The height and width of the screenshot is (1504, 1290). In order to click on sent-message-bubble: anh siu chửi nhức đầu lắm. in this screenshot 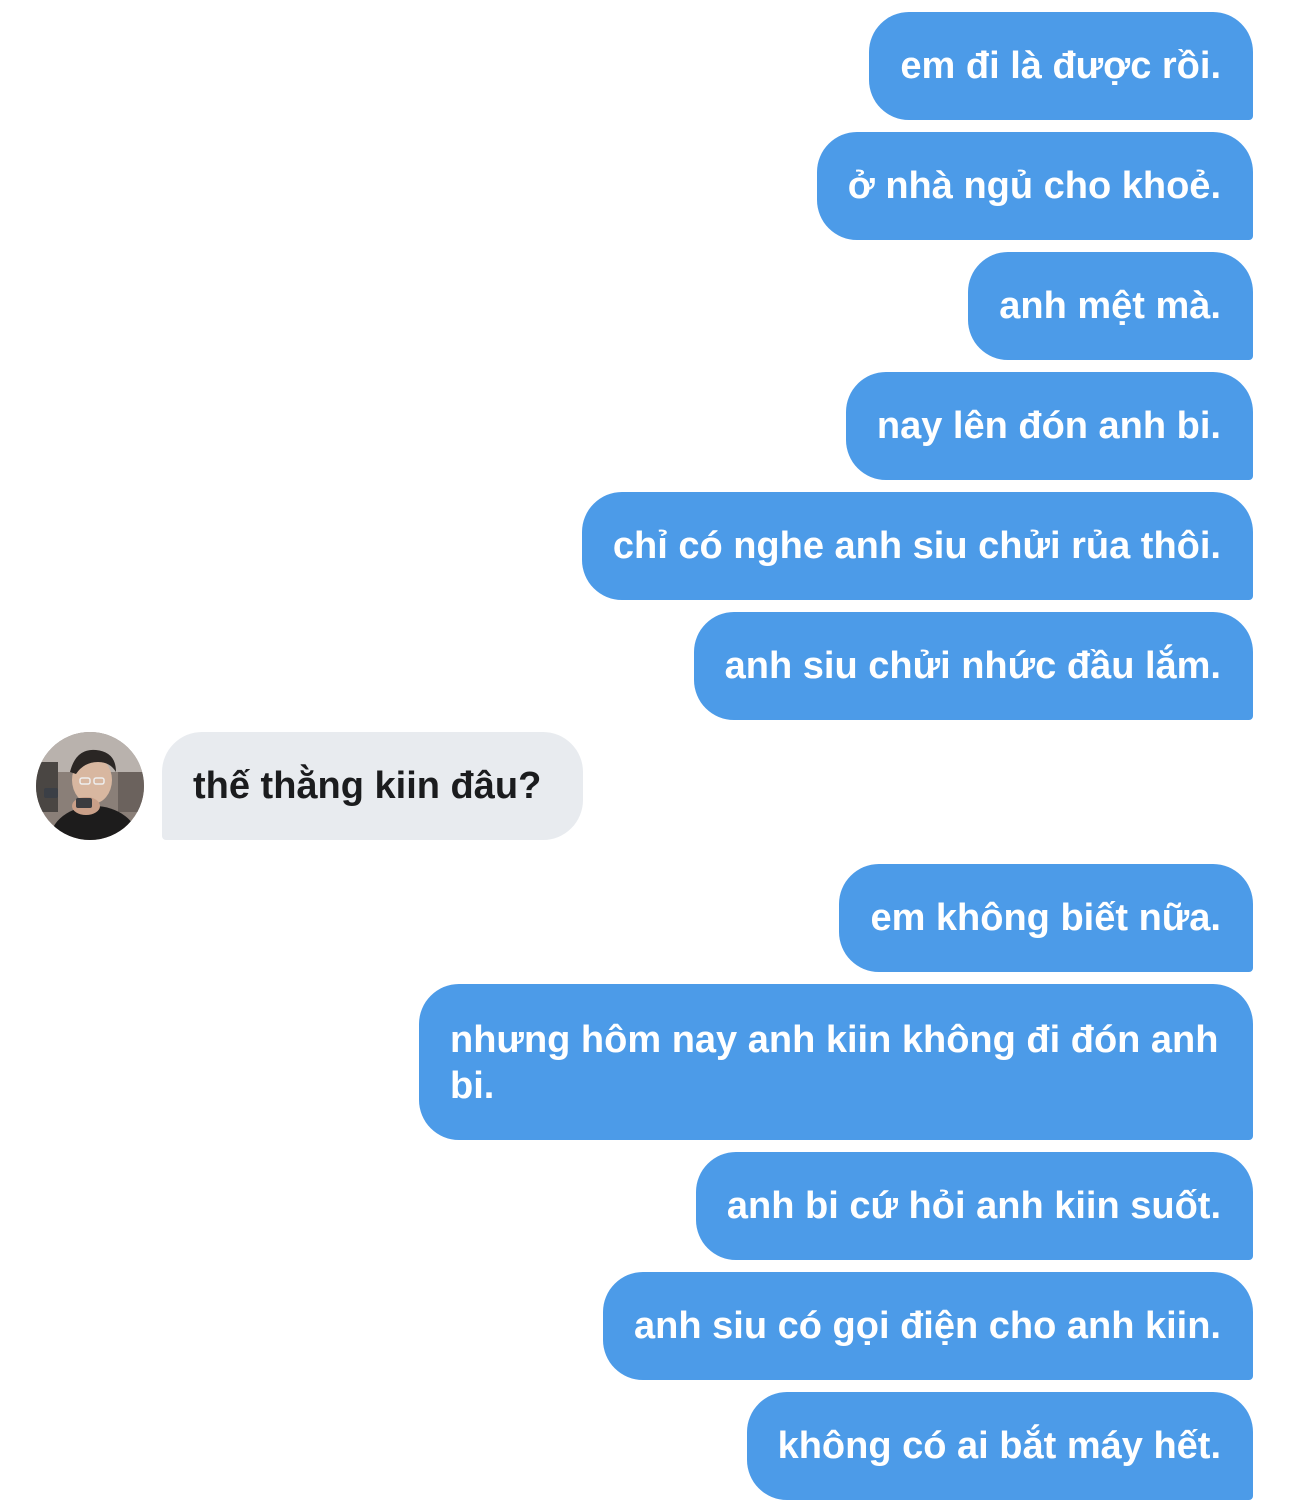, I will do `click(973, 666)`.